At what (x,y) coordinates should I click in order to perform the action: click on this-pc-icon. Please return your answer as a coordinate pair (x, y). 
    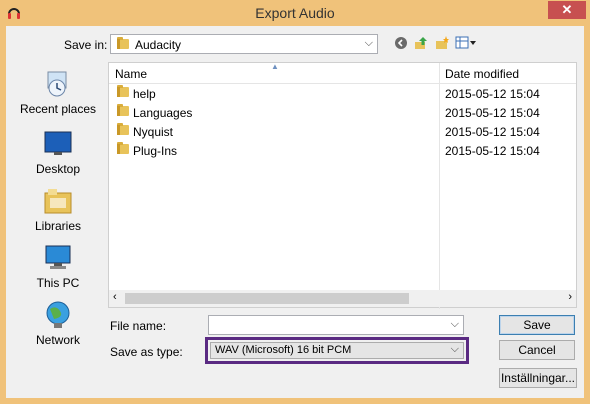
    Looking at the image, I should click on (58, 257).